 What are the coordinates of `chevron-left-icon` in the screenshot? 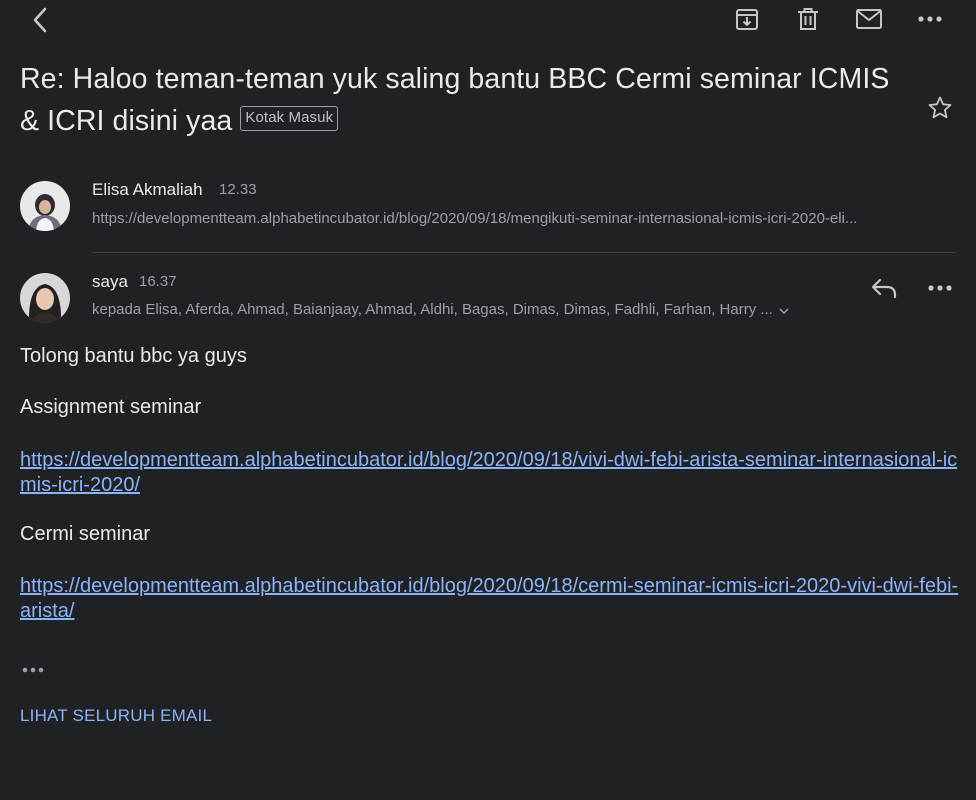 It's located at (40, 20).